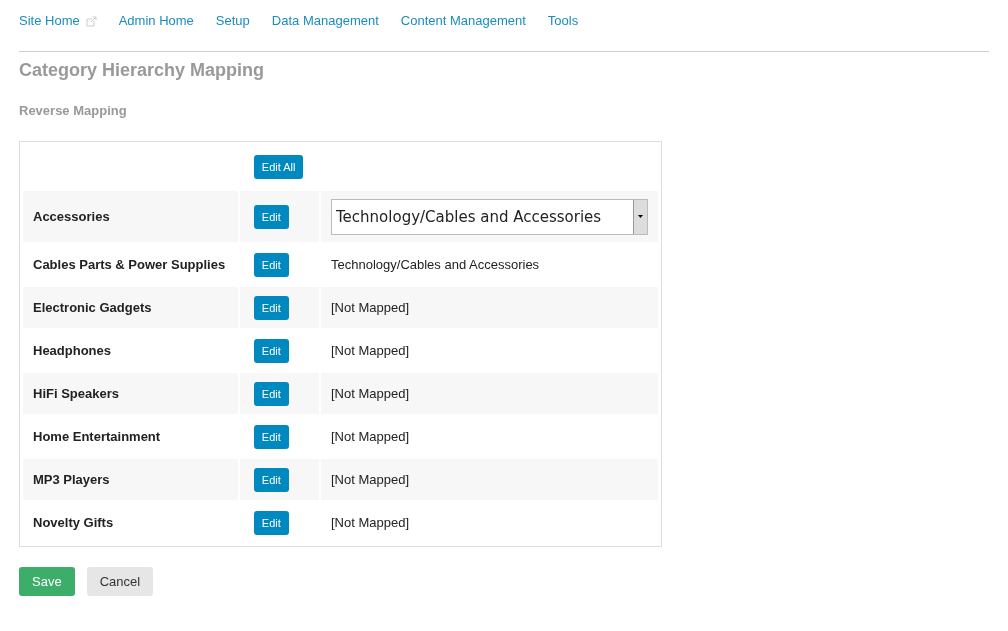 This screenshot has height=631, width=1008. Describe the element at coordinates (156, 21) in the screenshot. I see `nav-link: Admin Home` at that location.